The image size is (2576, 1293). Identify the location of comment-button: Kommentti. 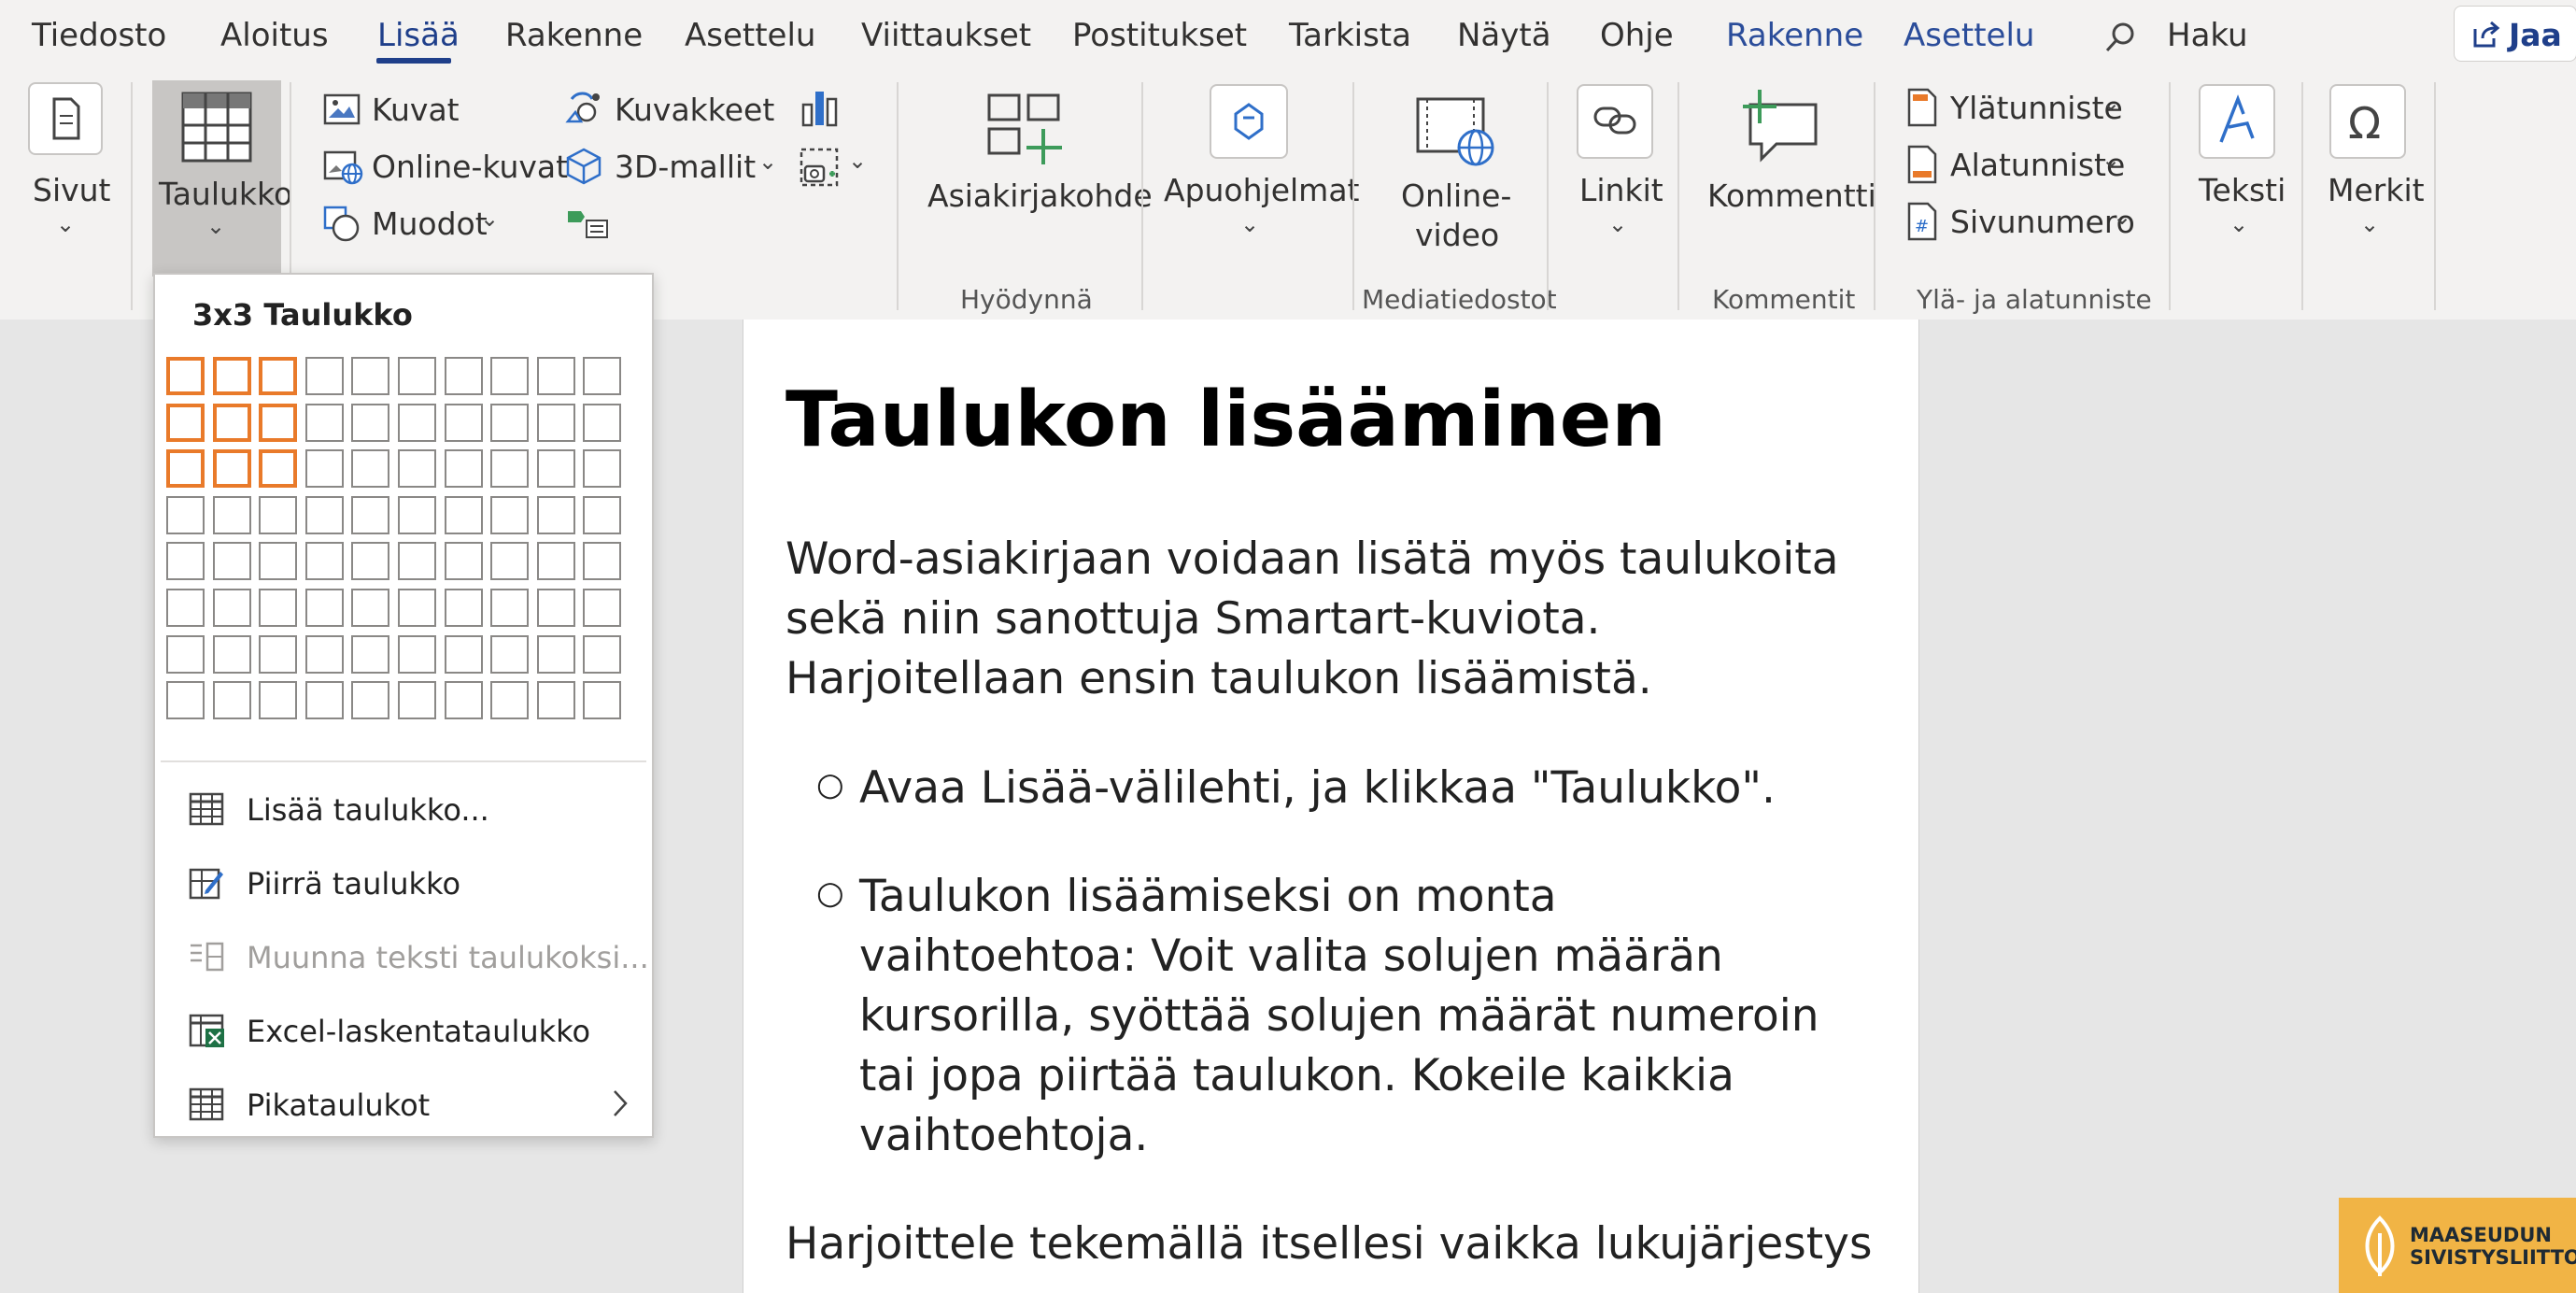
(1786, 177).